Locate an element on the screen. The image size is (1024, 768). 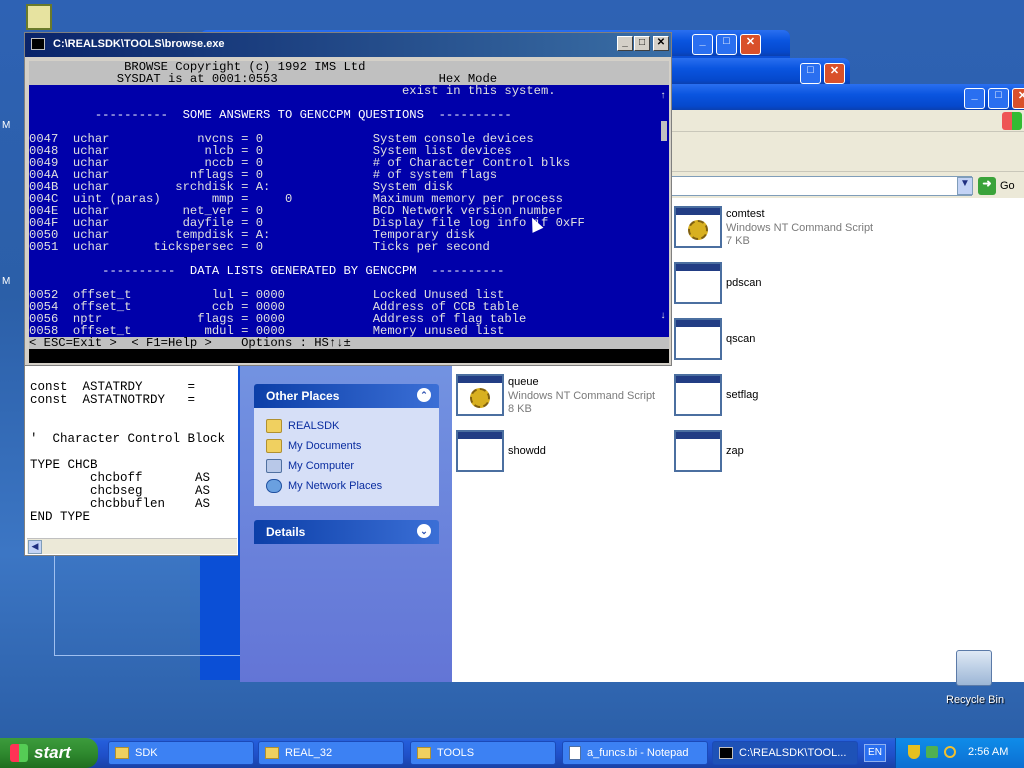
language-indicator: EN is located at coordinates (875, 753).